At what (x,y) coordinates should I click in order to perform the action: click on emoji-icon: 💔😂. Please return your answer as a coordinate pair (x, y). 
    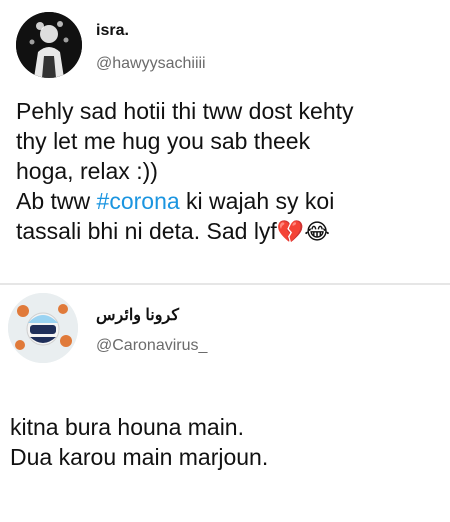
    Looking at the image, I should click on (303, 232).